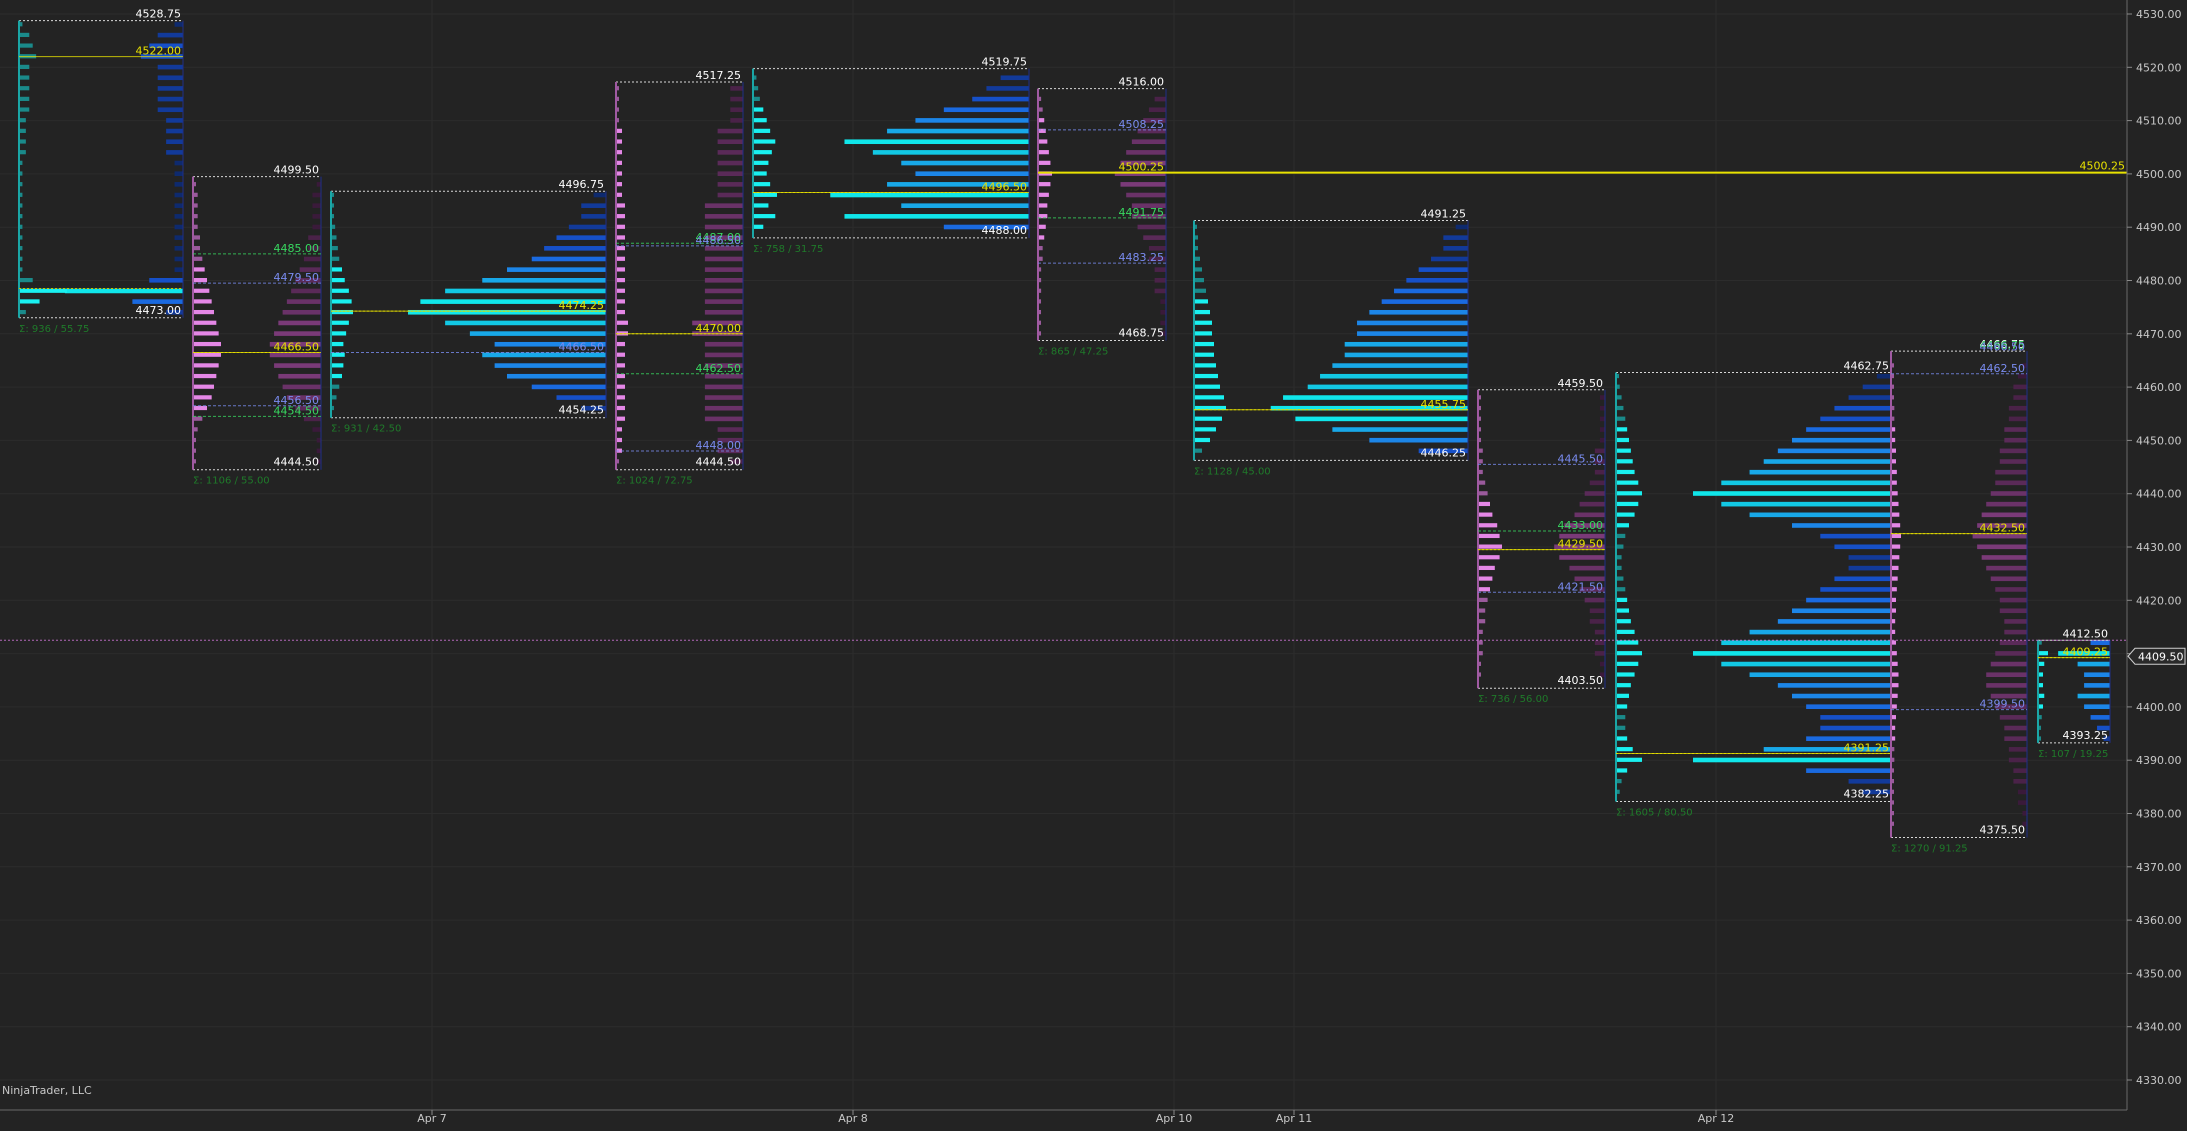  What do you see at coordinates (2003, 346) in the screenshot?
I see `level-label: 4466.50` at bounding box center [2003, 346].